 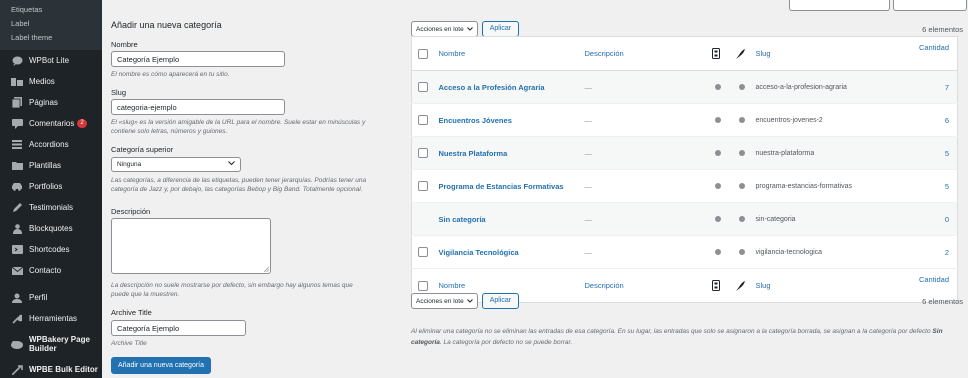 I want to click on column-seo, so click(x=745, y=54).